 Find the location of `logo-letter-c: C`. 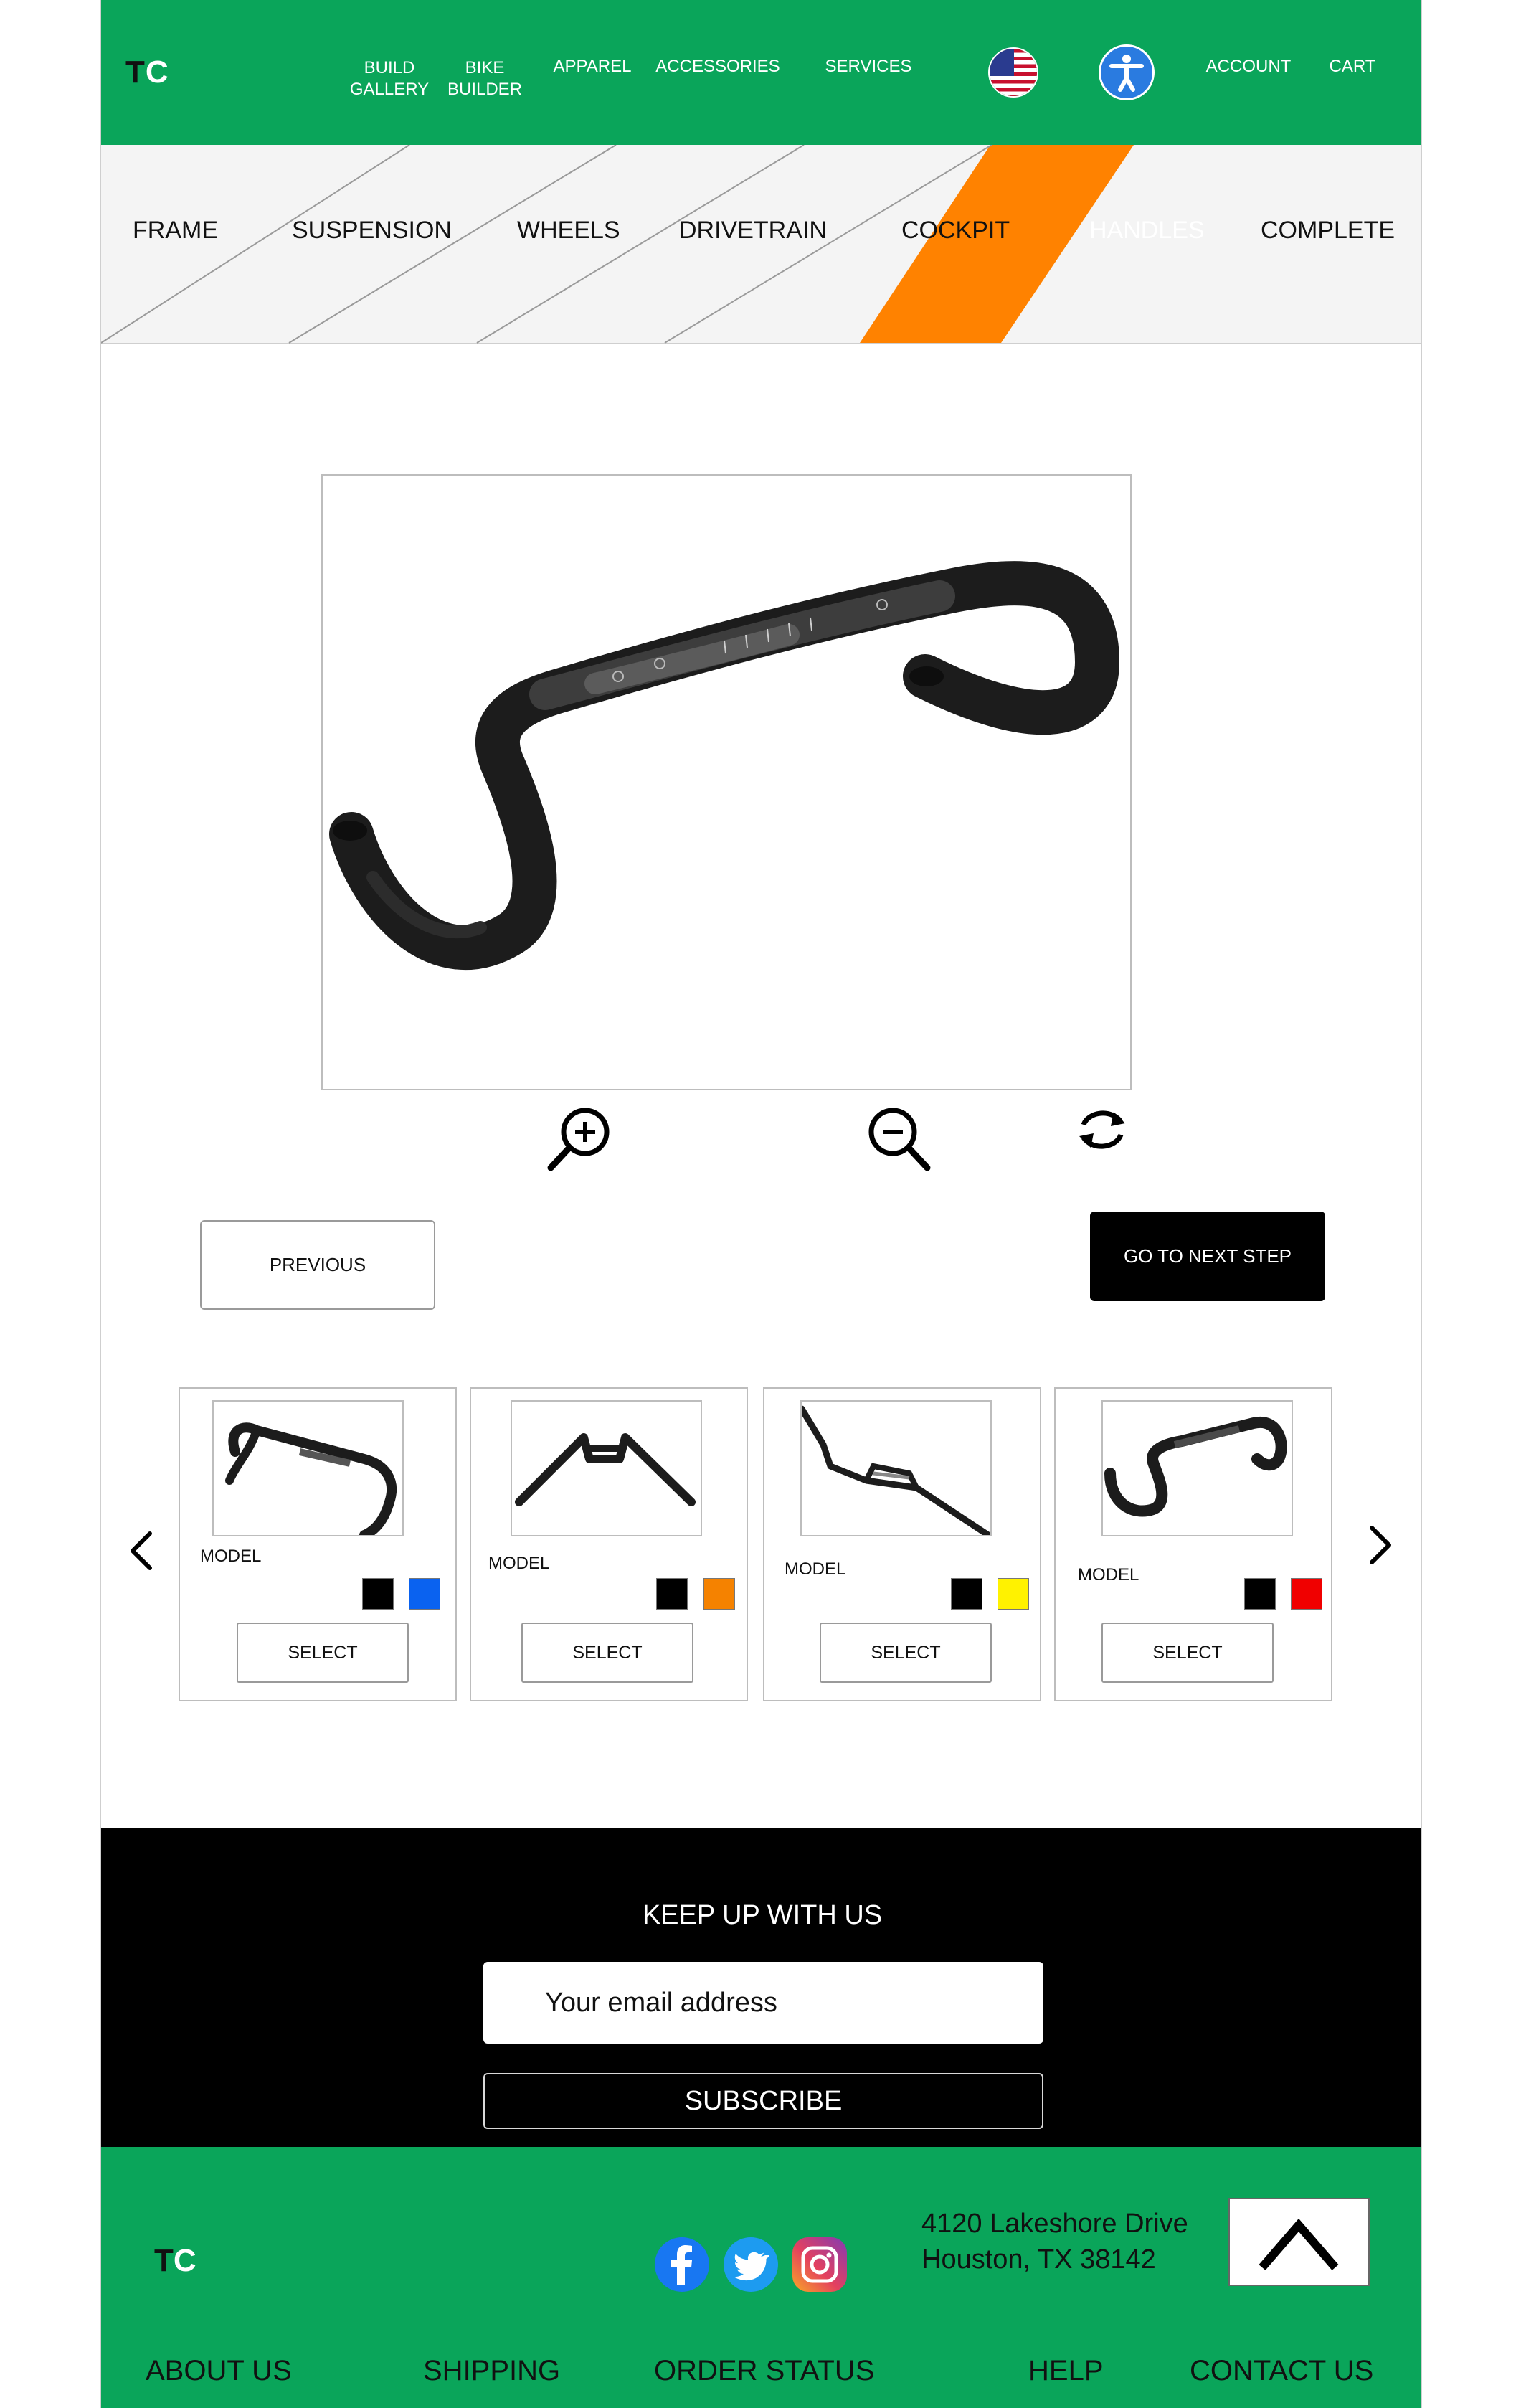

logo-letter-c: C is located at coordinates (157, 72).